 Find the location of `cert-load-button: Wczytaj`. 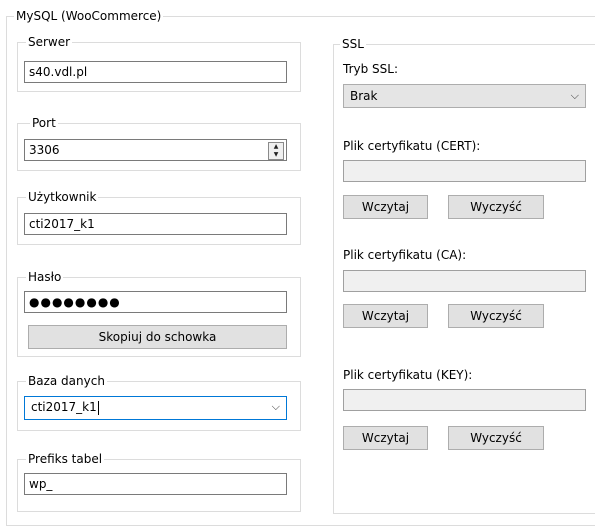

cert-load-button: Wczytaj is located at coordinates (385, 207).